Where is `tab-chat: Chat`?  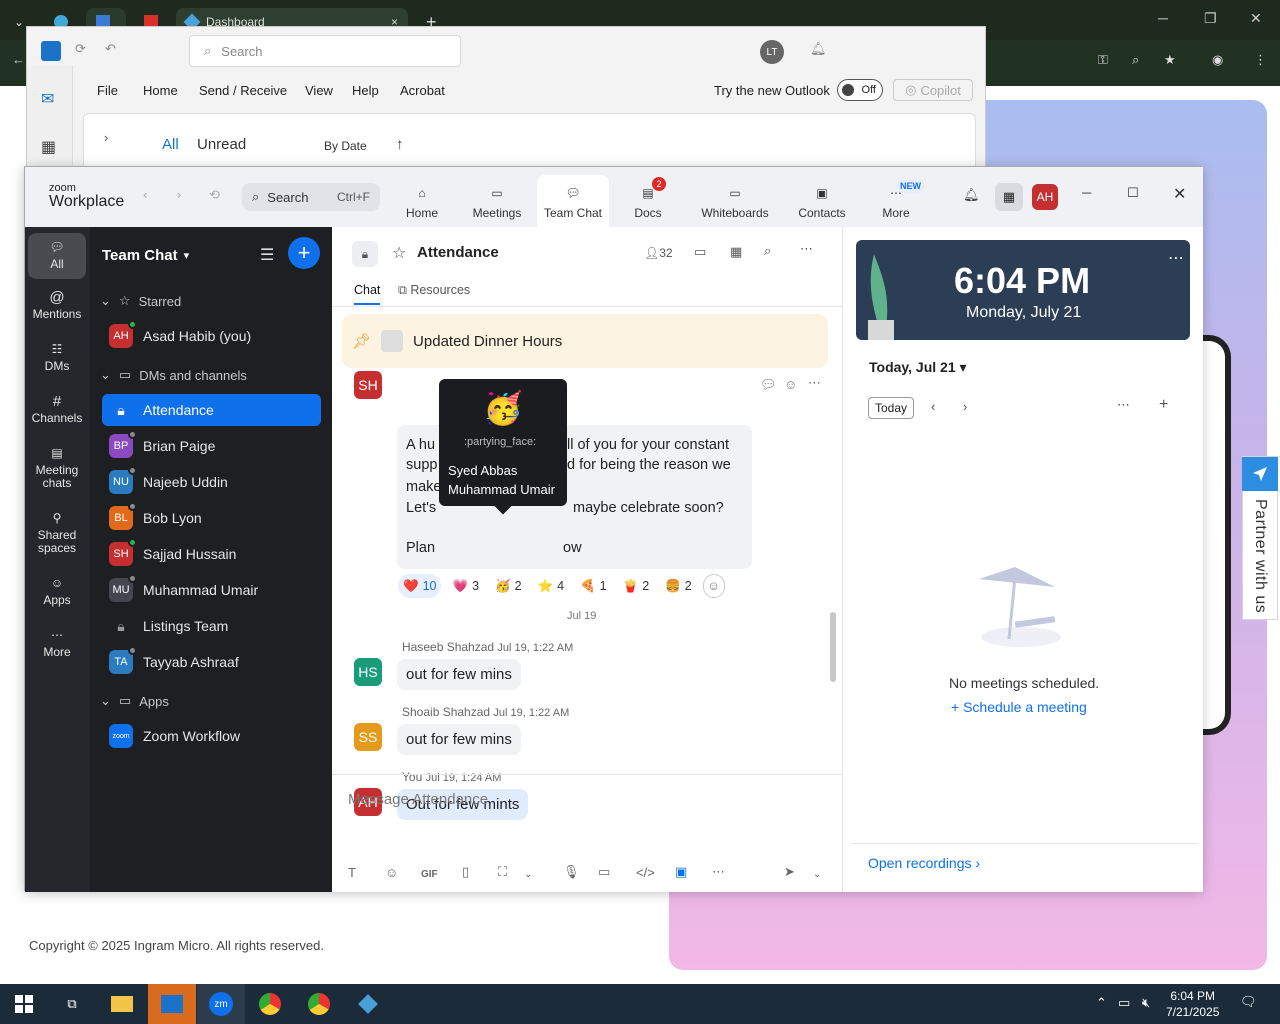
tab-chat: Chat is located at coordinates (367, 294).